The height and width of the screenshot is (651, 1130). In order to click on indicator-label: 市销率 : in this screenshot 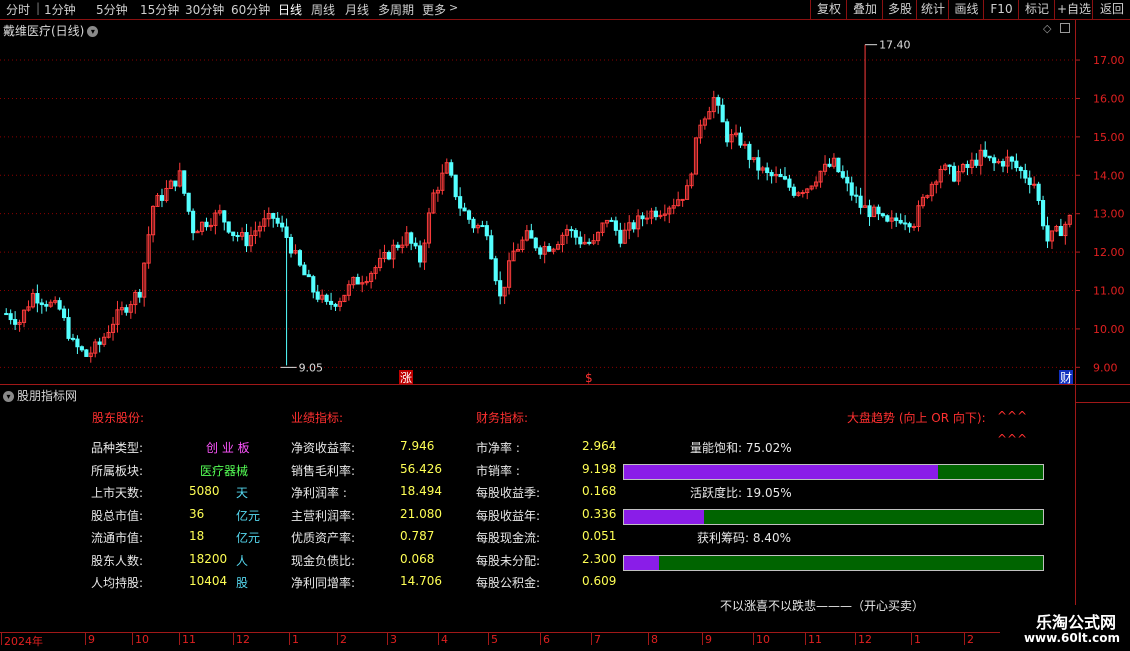, I will do `click(498, 470)`.